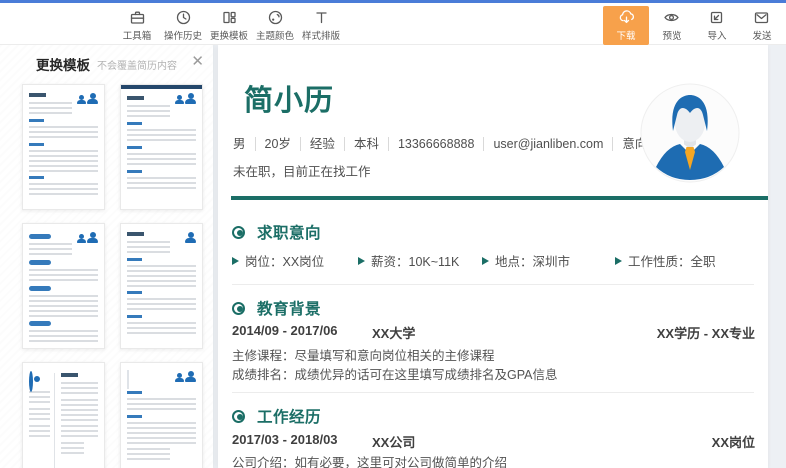 Image resolution: width=786 pixels, height=468 pixels. What do you see at coordinates (317, 144) in the screenshot?
I see `info-experience: 经验` at bounding box center [317, 144].